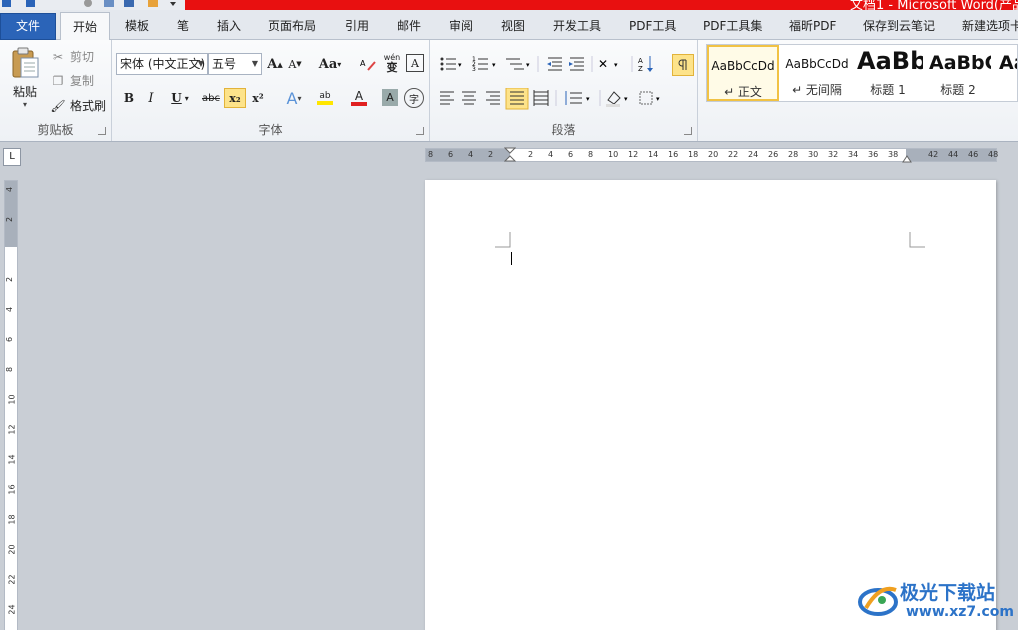  What do you see at coordinates (773, 154) in the screenshot?
I see `ruler-tick-label: 26` at bounding box center [773, 154].